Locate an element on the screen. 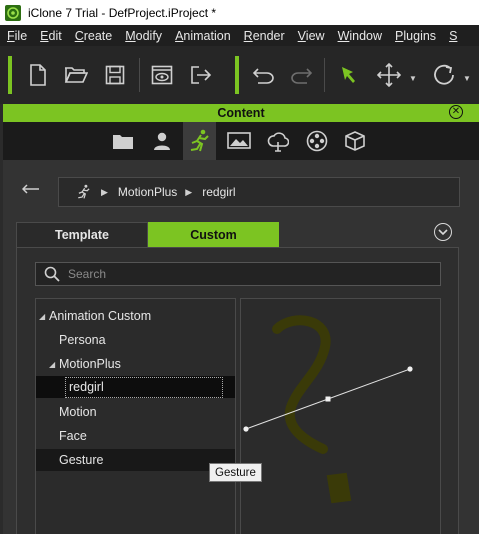 The width and height of the screenshot is (479, 534). tree-item-label: Animation Custom is located at coordinates (100, 316).